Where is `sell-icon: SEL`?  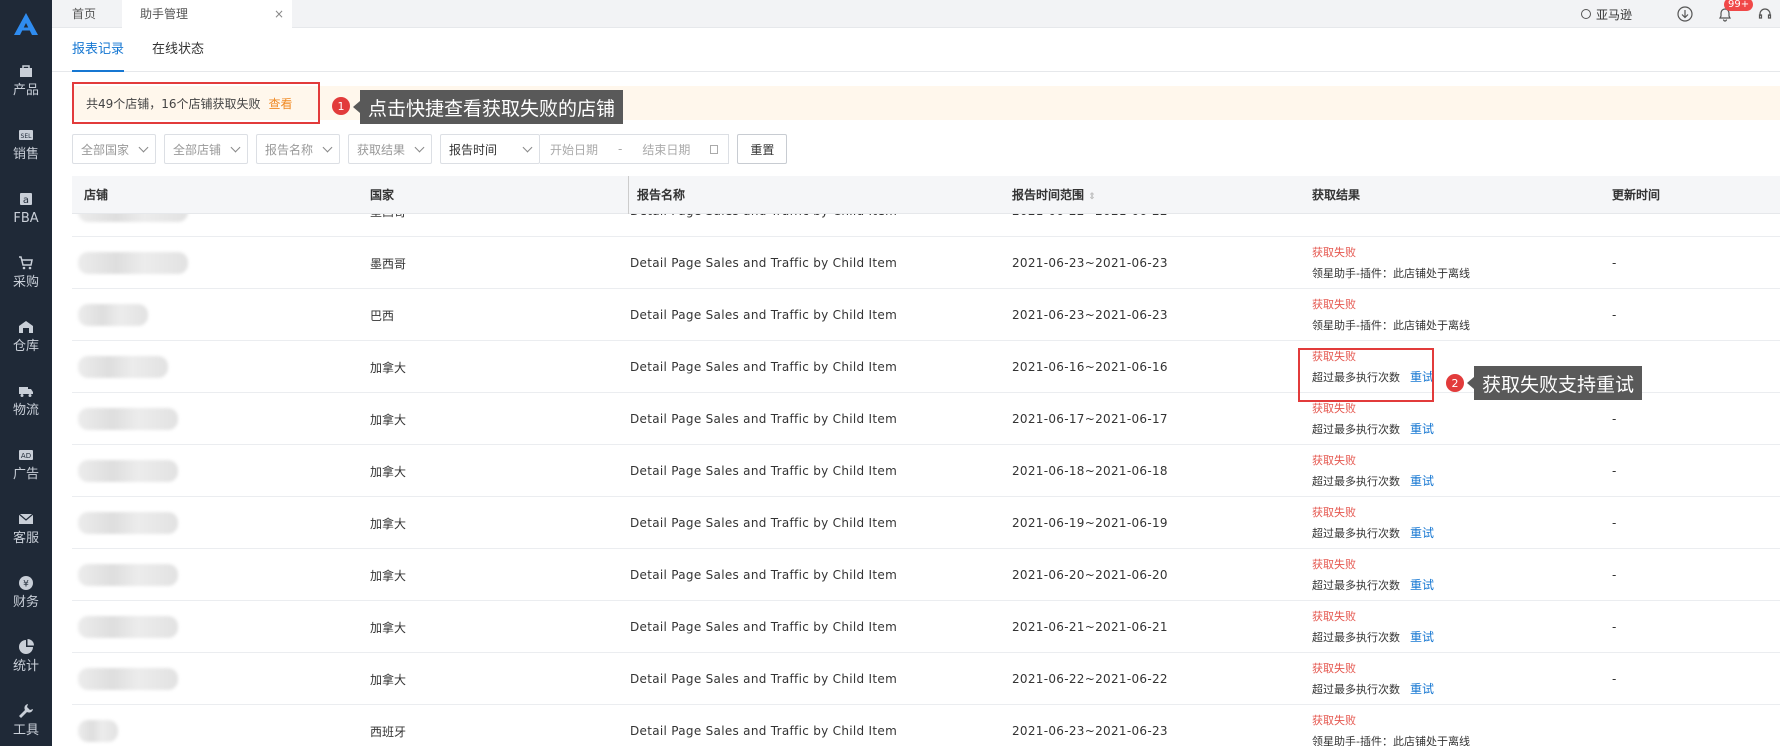 sell-icon: SEL is located at coordinates (26, 135).